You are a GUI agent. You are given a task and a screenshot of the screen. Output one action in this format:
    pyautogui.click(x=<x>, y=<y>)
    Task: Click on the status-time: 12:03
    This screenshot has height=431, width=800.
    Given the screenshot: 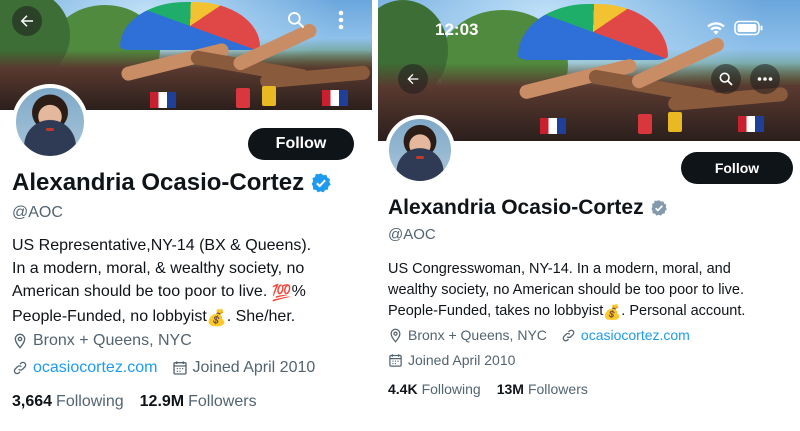 What is the action you would take?
    pyautogui.click(x=457, y=29)
    